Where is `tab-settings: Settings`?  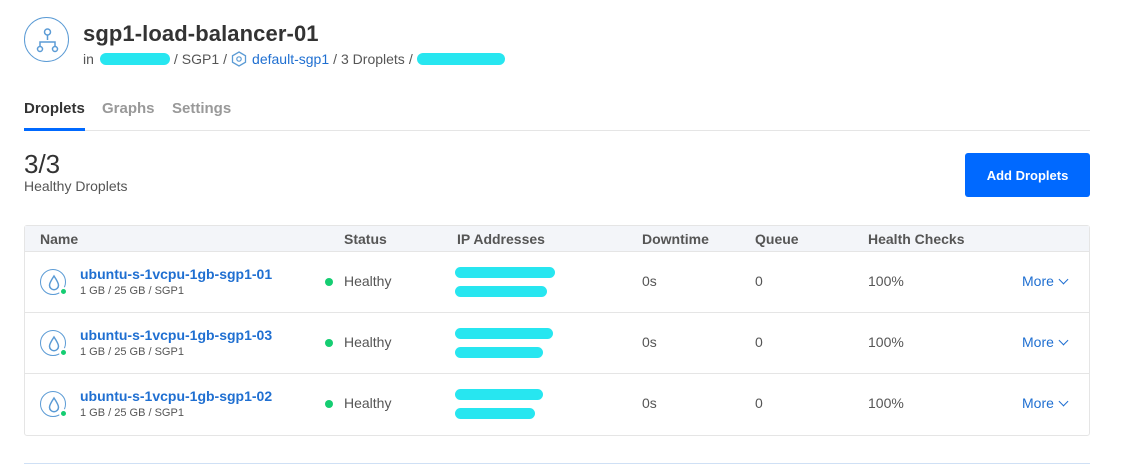
tab-settings: Settings is located at coordinates (201, 108).